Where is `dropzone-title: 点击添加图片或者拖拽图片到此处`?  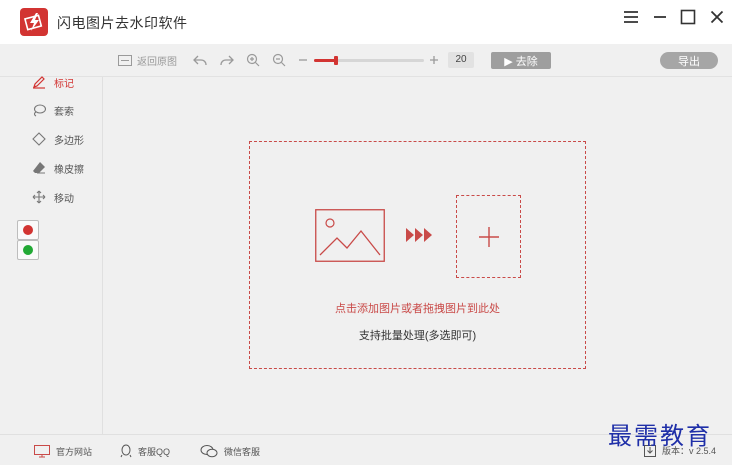
dropzone-title: 点击添加图片或者拖拽图片到此处 is located at coordinates (417, 309).